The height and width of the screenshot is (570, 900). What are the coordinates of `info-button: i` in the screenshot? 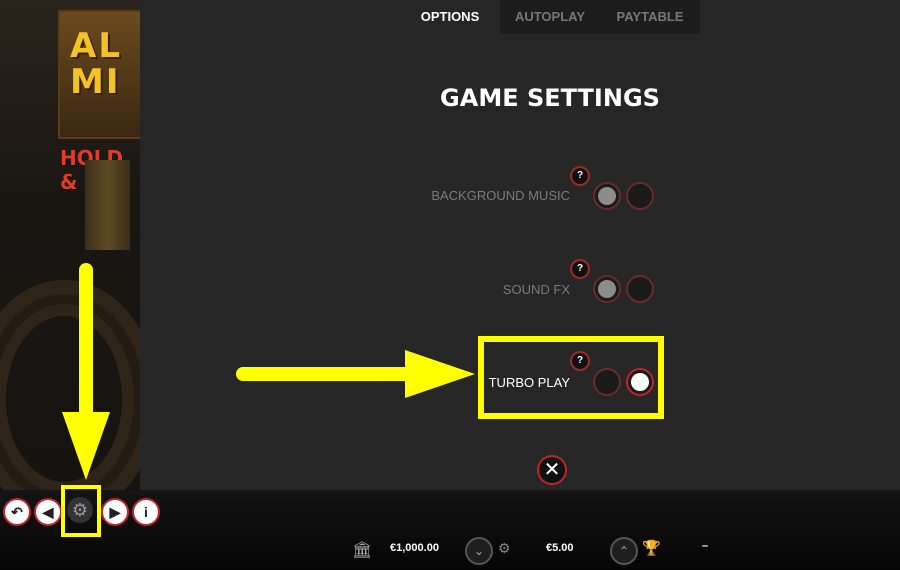 It's located at (146, 512).